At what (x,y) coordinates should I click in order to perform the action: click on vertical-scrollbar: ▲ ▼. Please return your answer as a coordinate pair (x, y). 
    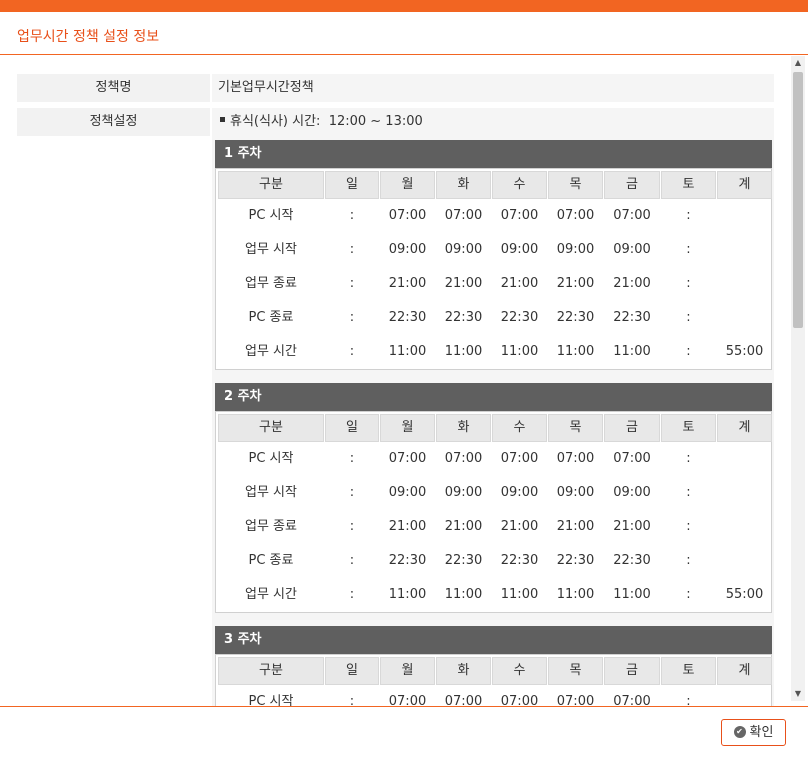
    Looking at the image, I should click on (798, 378).